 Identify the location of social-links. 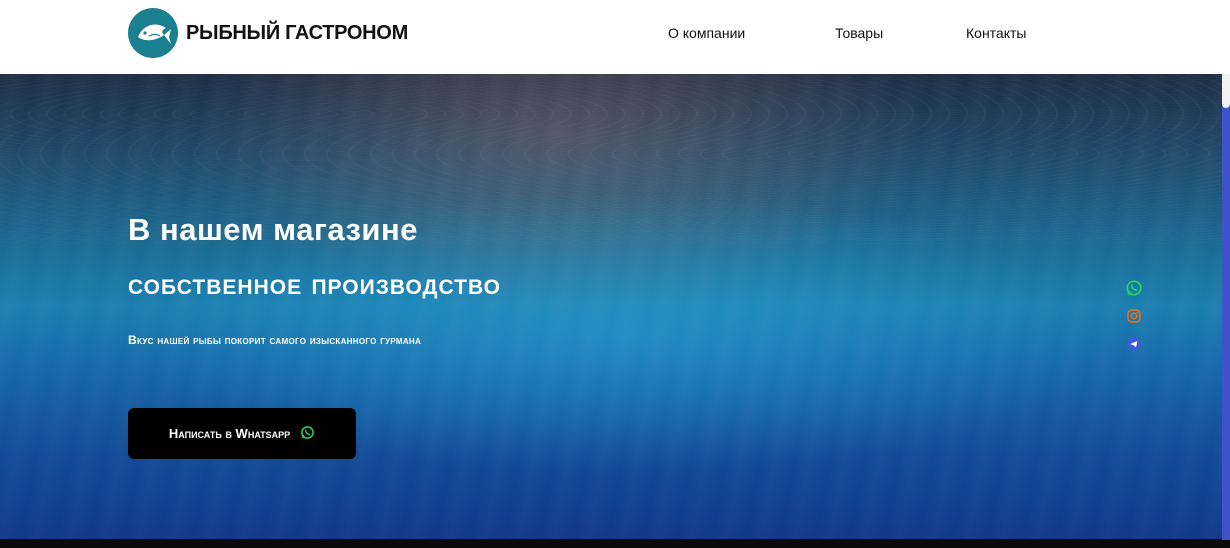
(1134, 316).